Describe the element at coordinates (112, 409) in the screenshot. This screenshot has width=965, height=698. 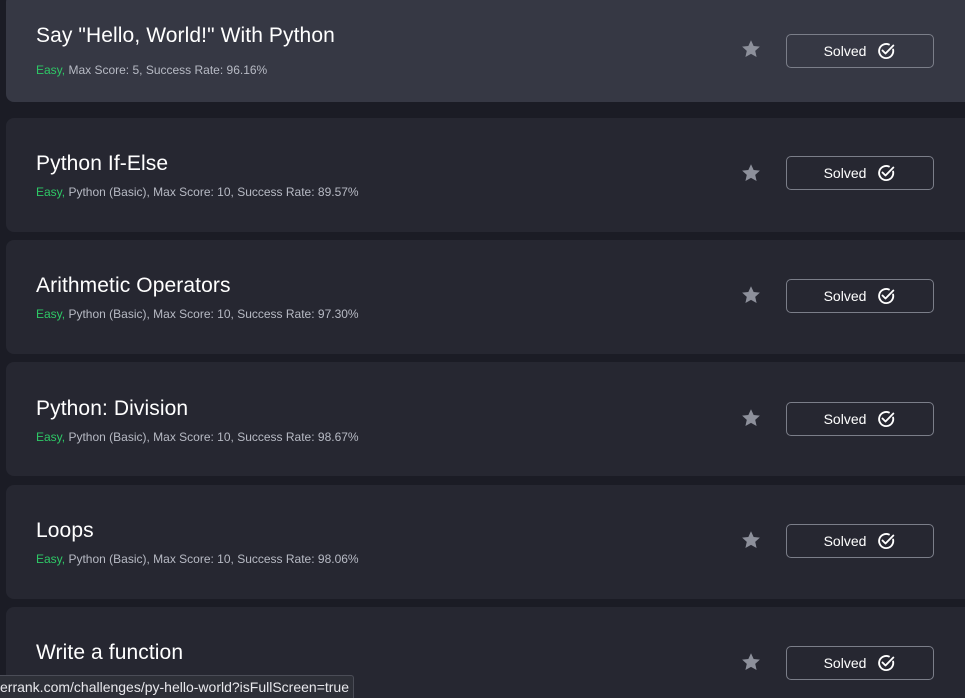
I see `challenge-title: Python: Division` at that location.